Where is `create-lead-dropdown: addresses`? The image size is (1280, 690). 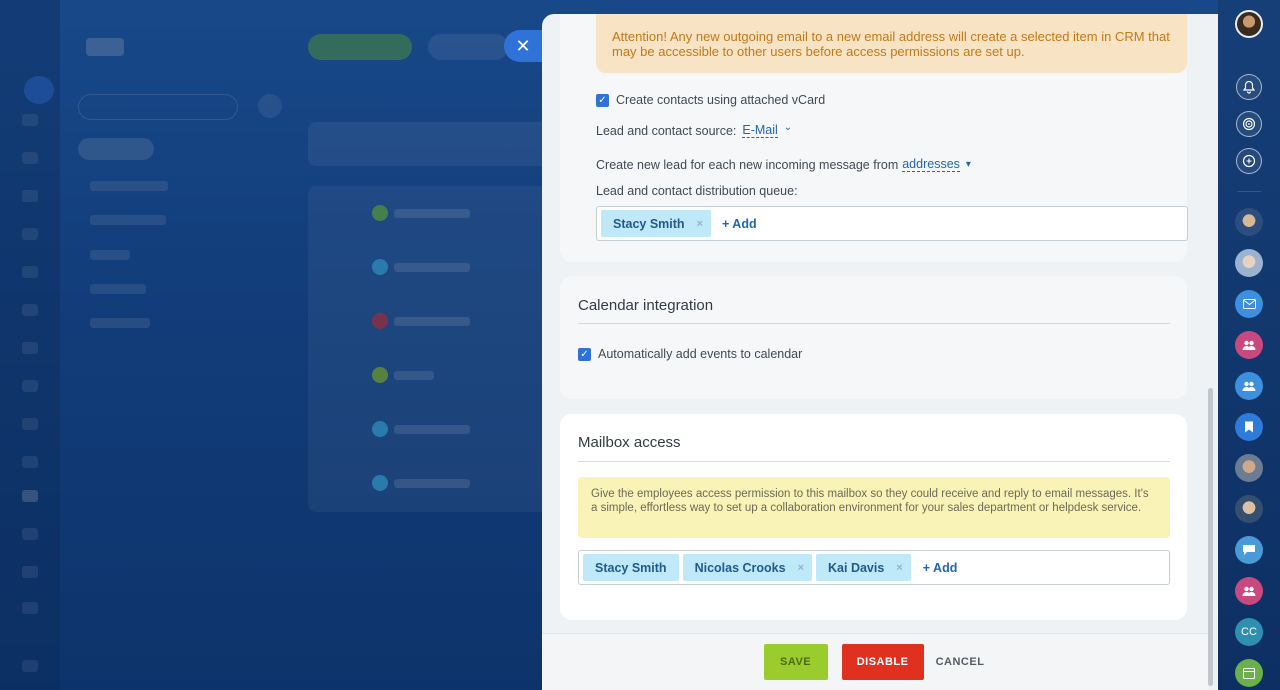
create-lead-dropdown: addresses is located at coordinates (931, 164).